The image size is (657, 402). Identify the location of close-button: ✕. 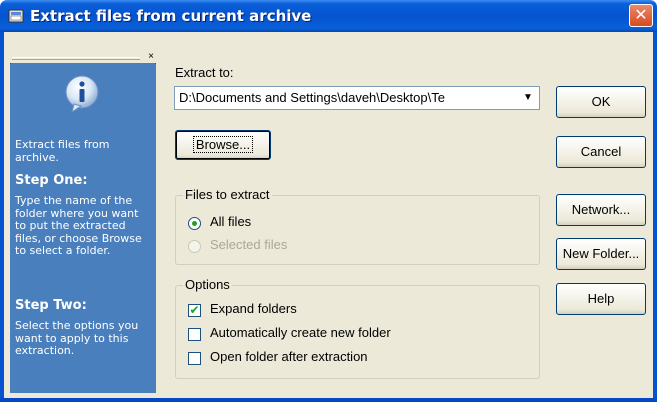
(641, 15).